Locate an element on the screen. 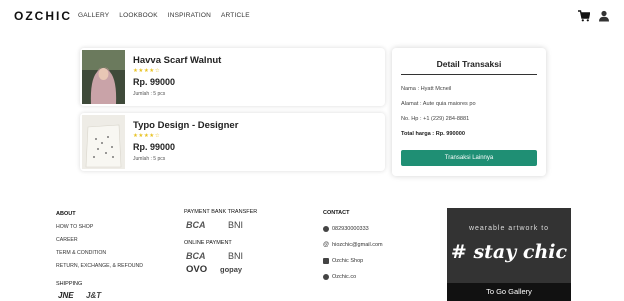 Image resolution: width=624 pixels, height=301 pixels. address-label: Alamat : is located at coordinates (412, 104).